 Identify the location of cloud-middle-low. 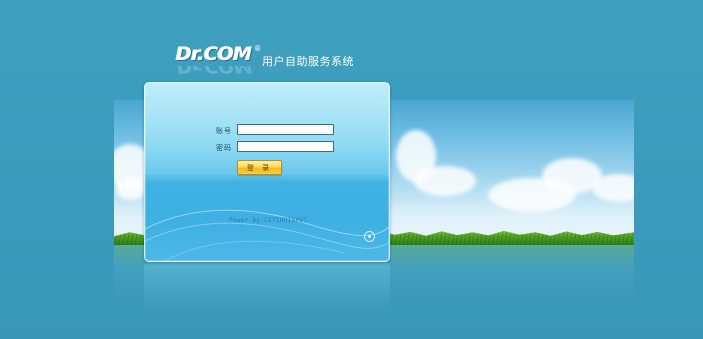
(445, 181).